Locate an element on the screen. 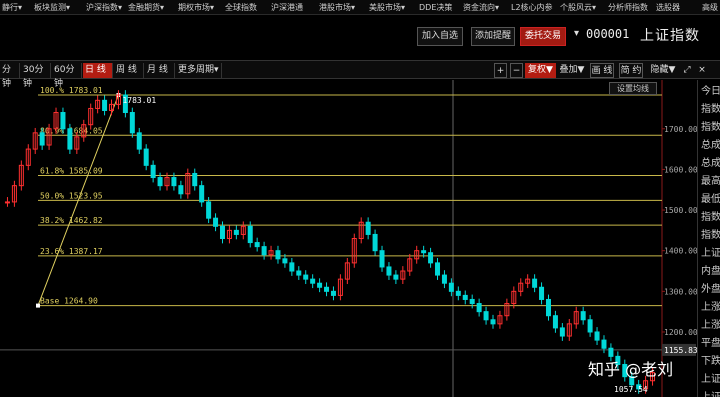 The image size is (720, 397). fib-label-0: 100.% 1783.01 is located at coordinates (71, 90).